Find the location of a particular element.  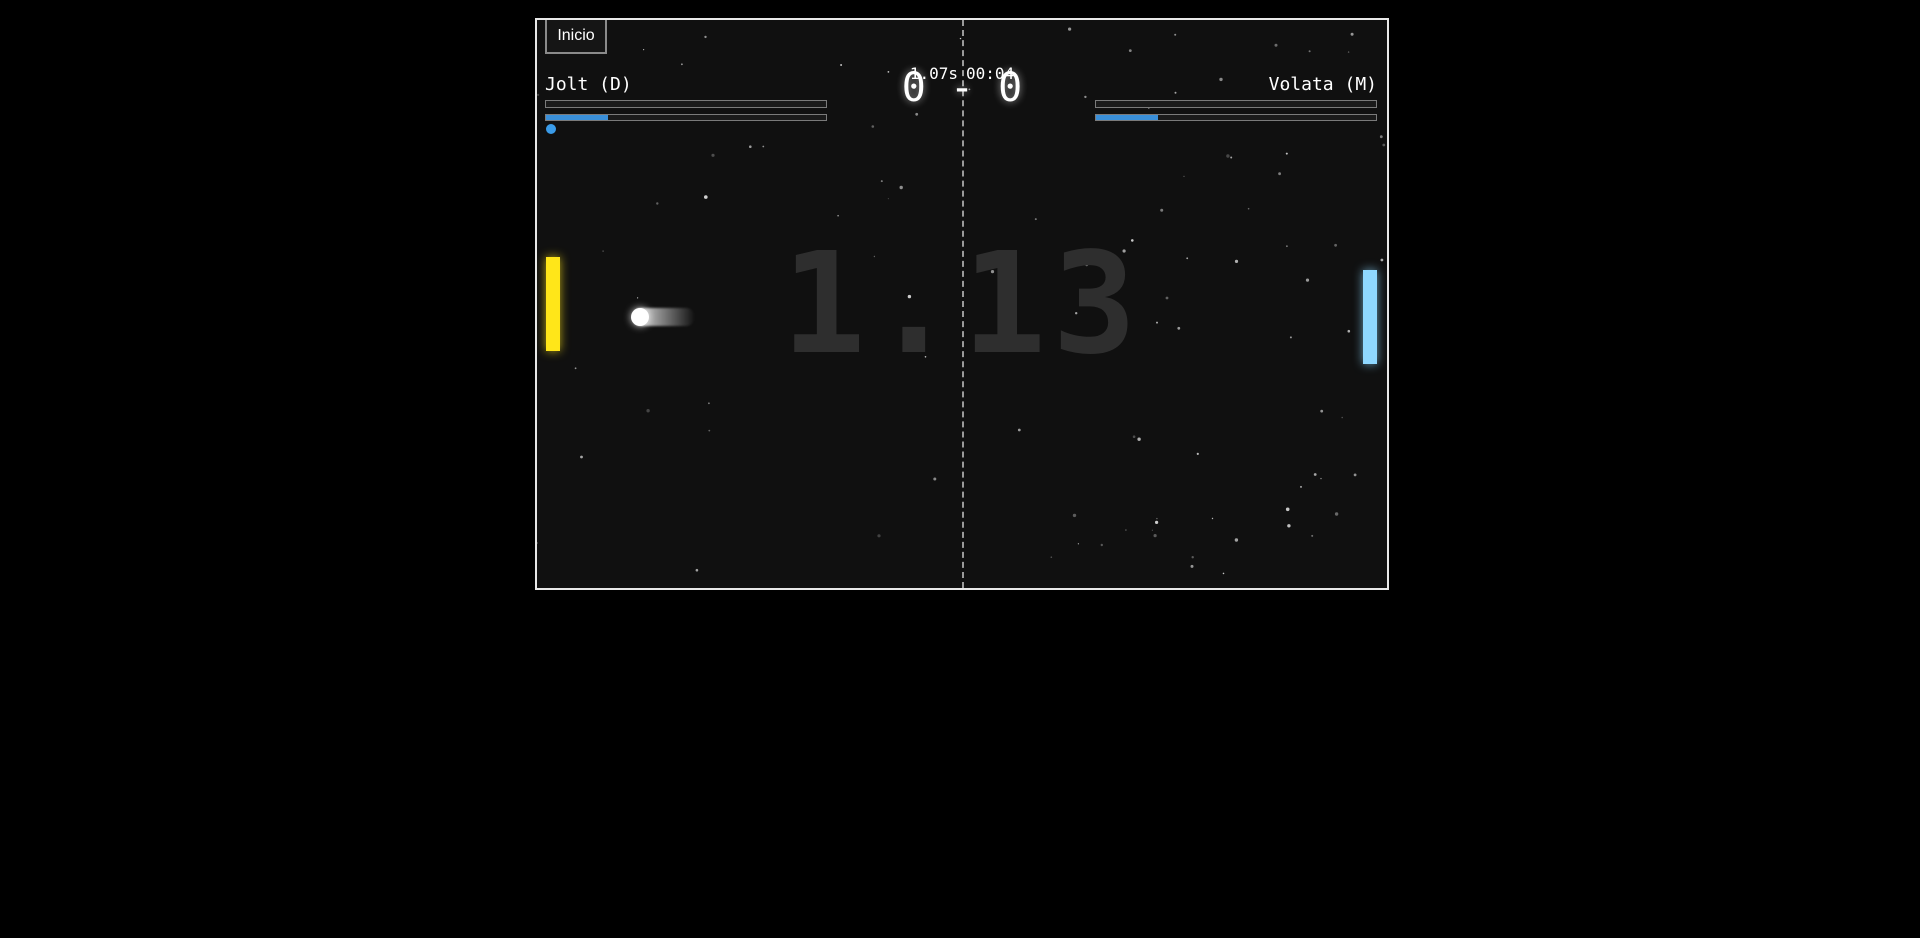

left-paddle is located at coordinates (553, 304).